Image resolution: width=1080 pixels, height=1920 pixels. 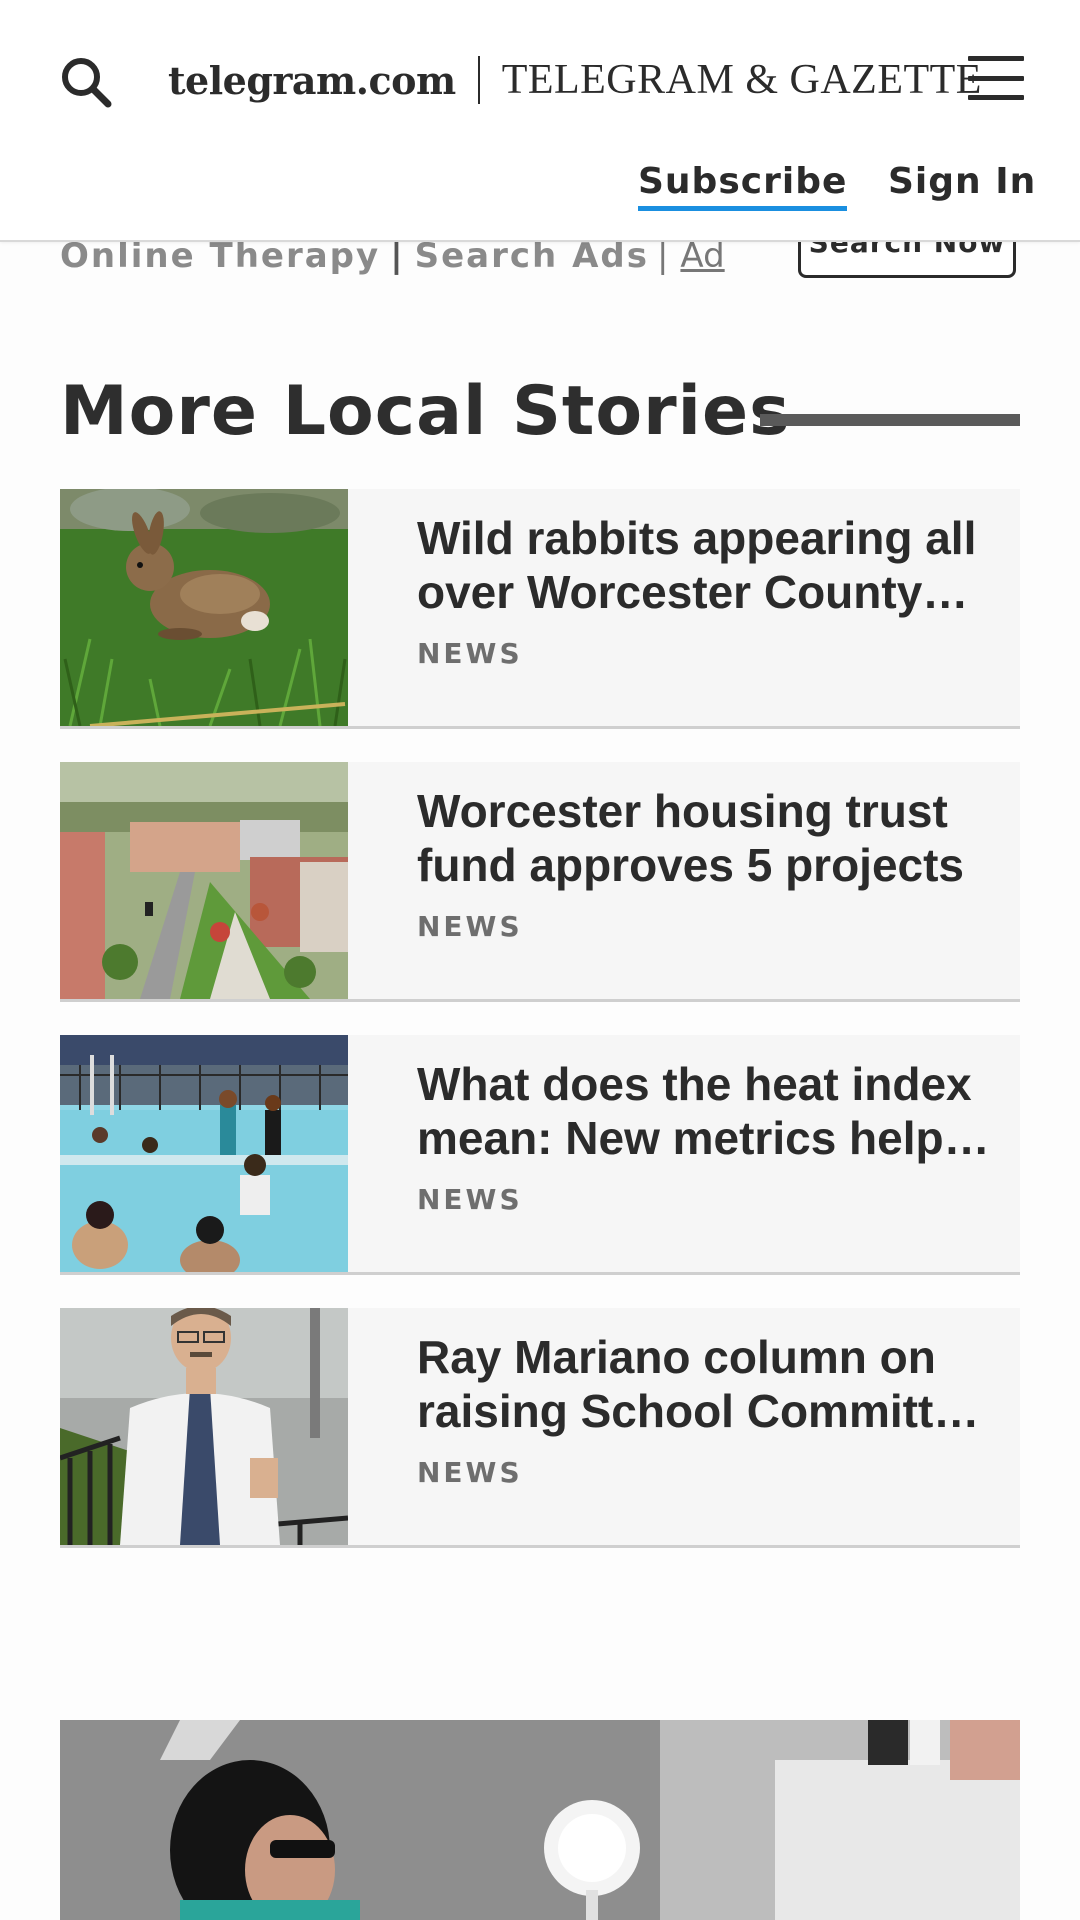 I want to click on site-logo: telegram.com TELEGRAM & GAZETTE, so click(x=575, y=80).